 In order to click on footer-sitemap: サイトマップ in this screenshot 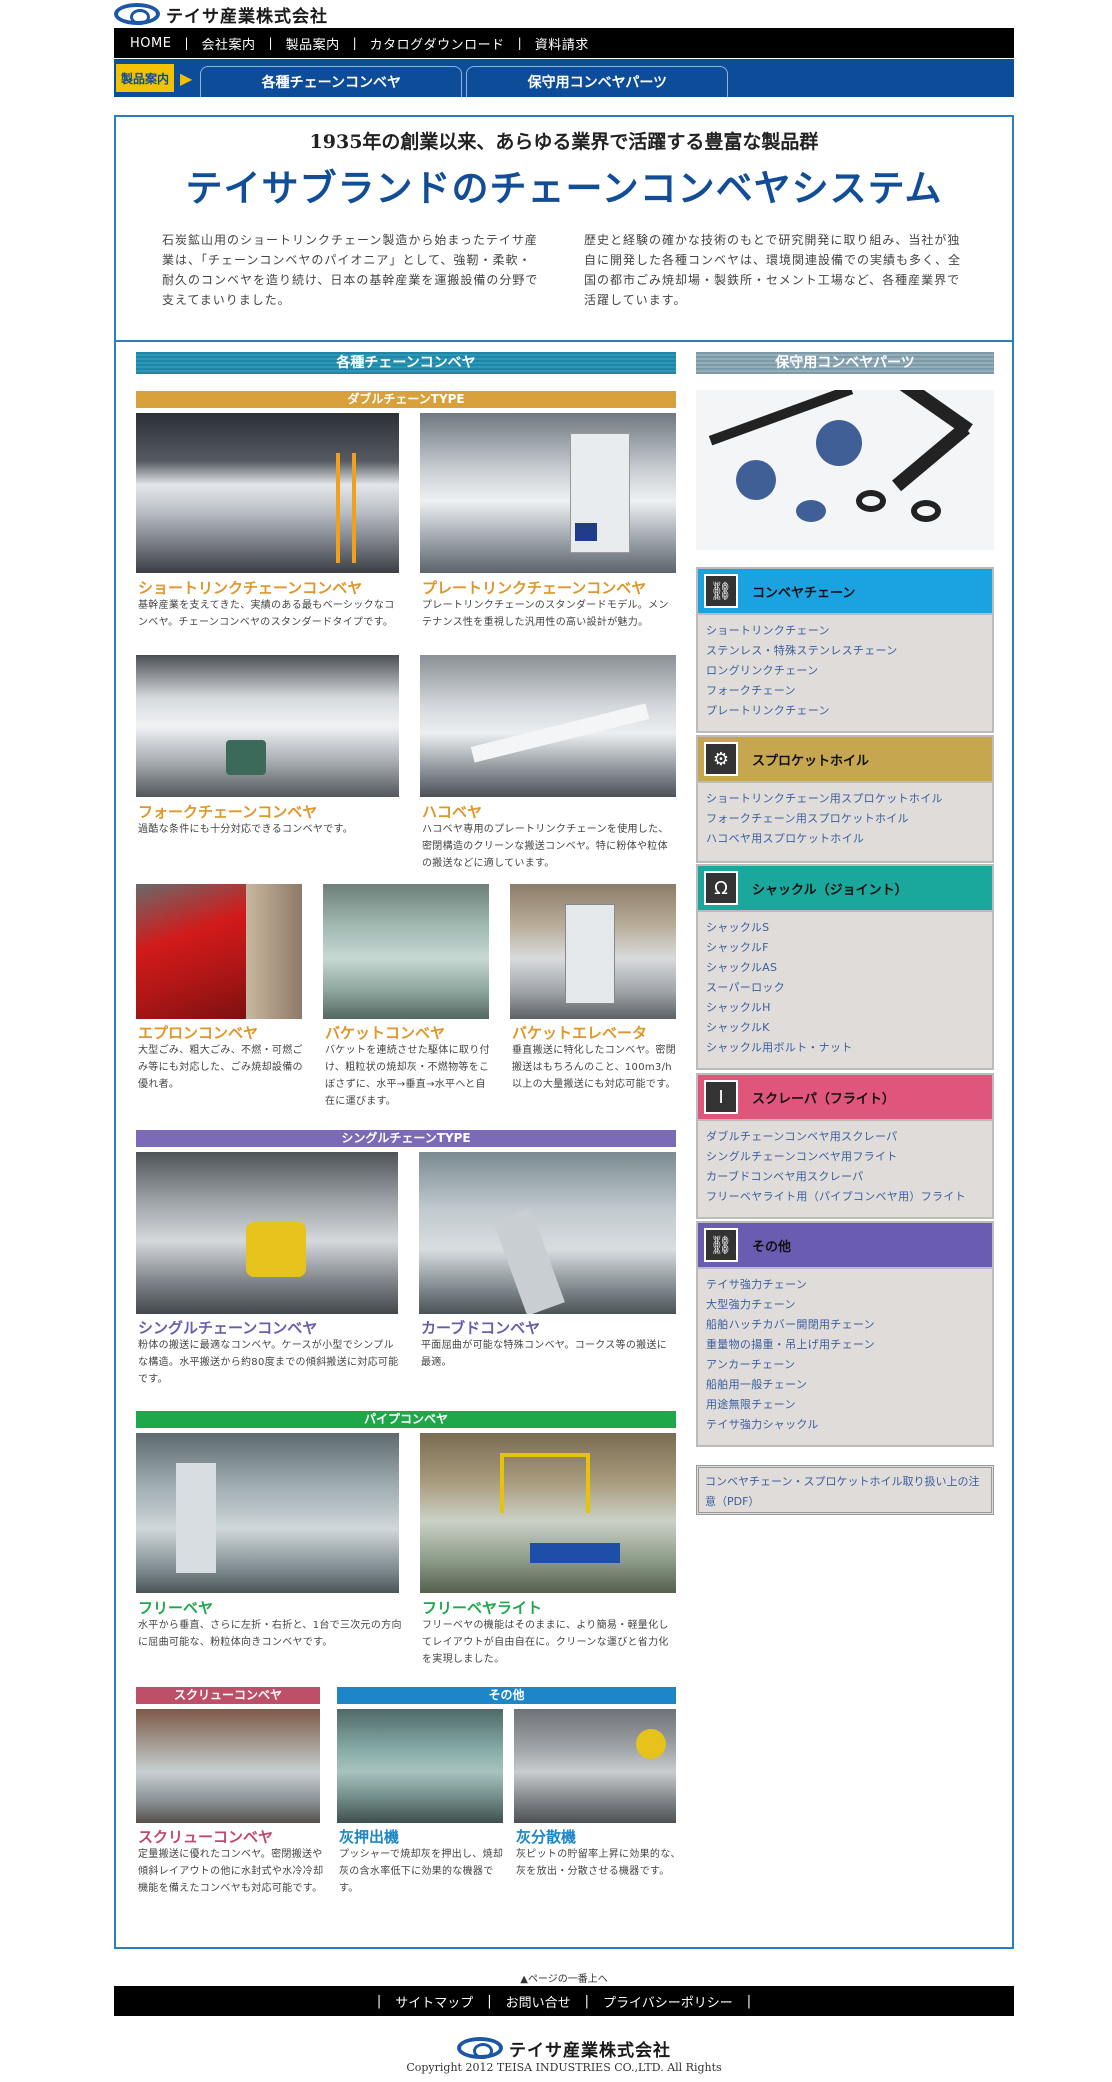, I will do `click(434, 2001)`.